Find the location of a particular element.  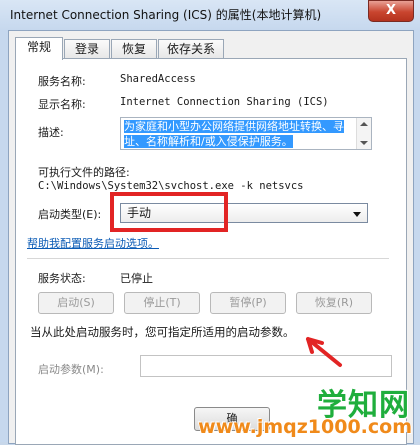

service-status-value: 已停止 is located at coordinates (136, 278).